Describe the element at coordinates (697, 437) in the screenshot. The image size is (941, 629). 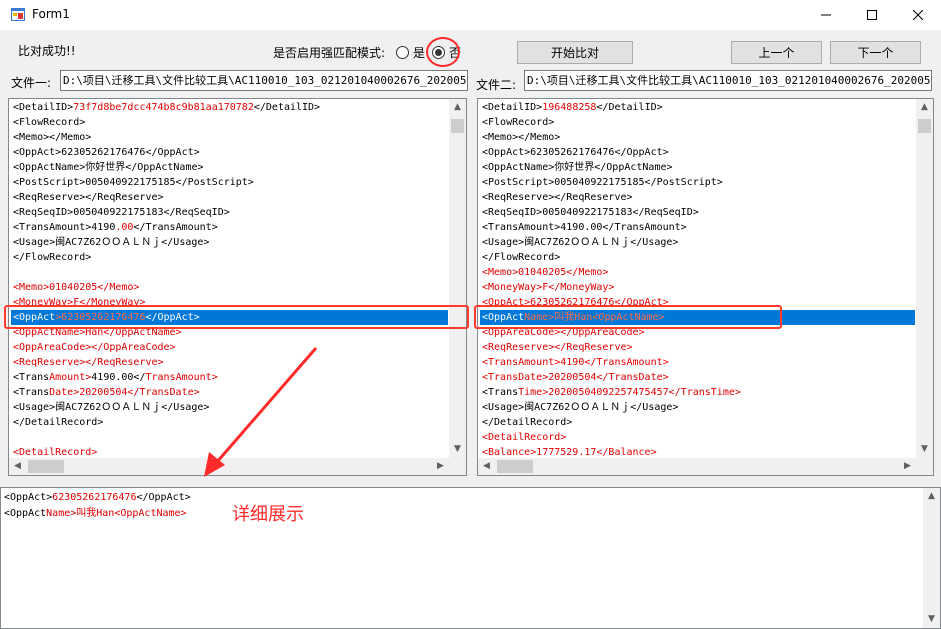
I see `text-line: <DetailRecord>` at that location.